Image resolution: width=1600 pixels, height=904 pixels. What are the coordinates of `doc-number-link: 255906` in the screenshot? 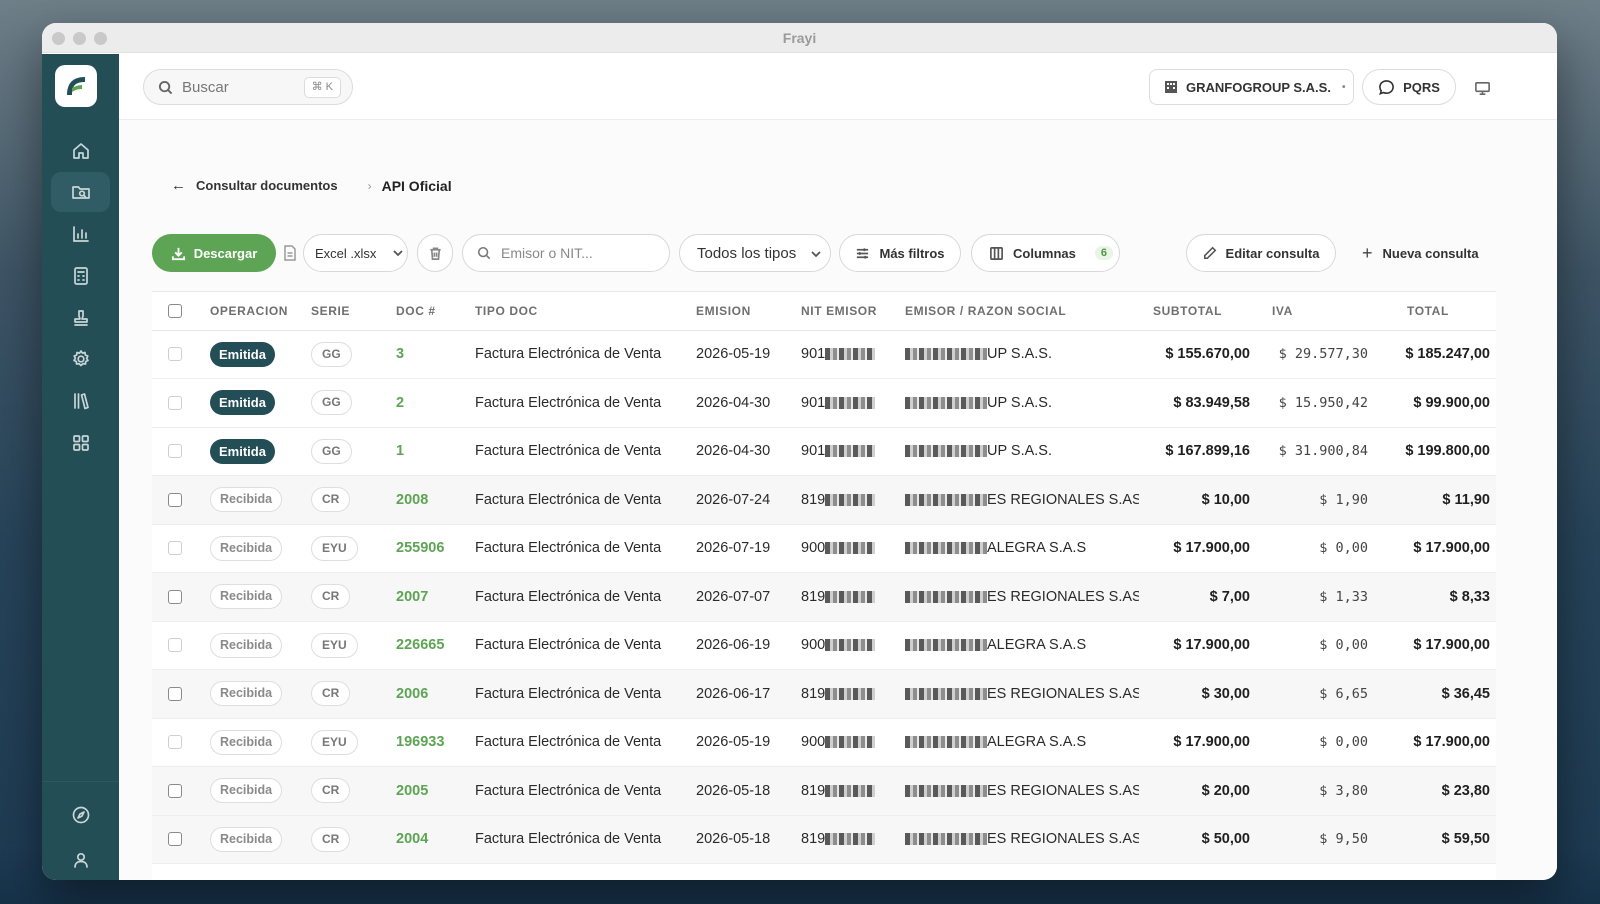 It's located at (420, 548).